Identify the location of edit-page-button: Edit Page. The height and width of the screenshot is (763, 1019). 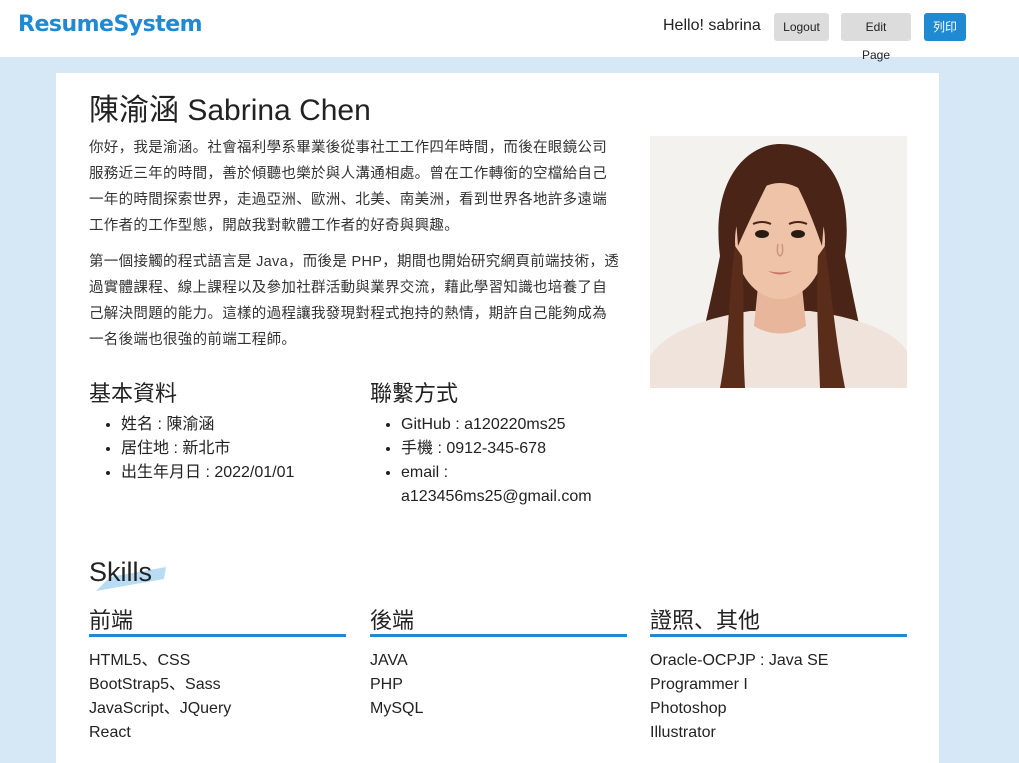
(876, 37).